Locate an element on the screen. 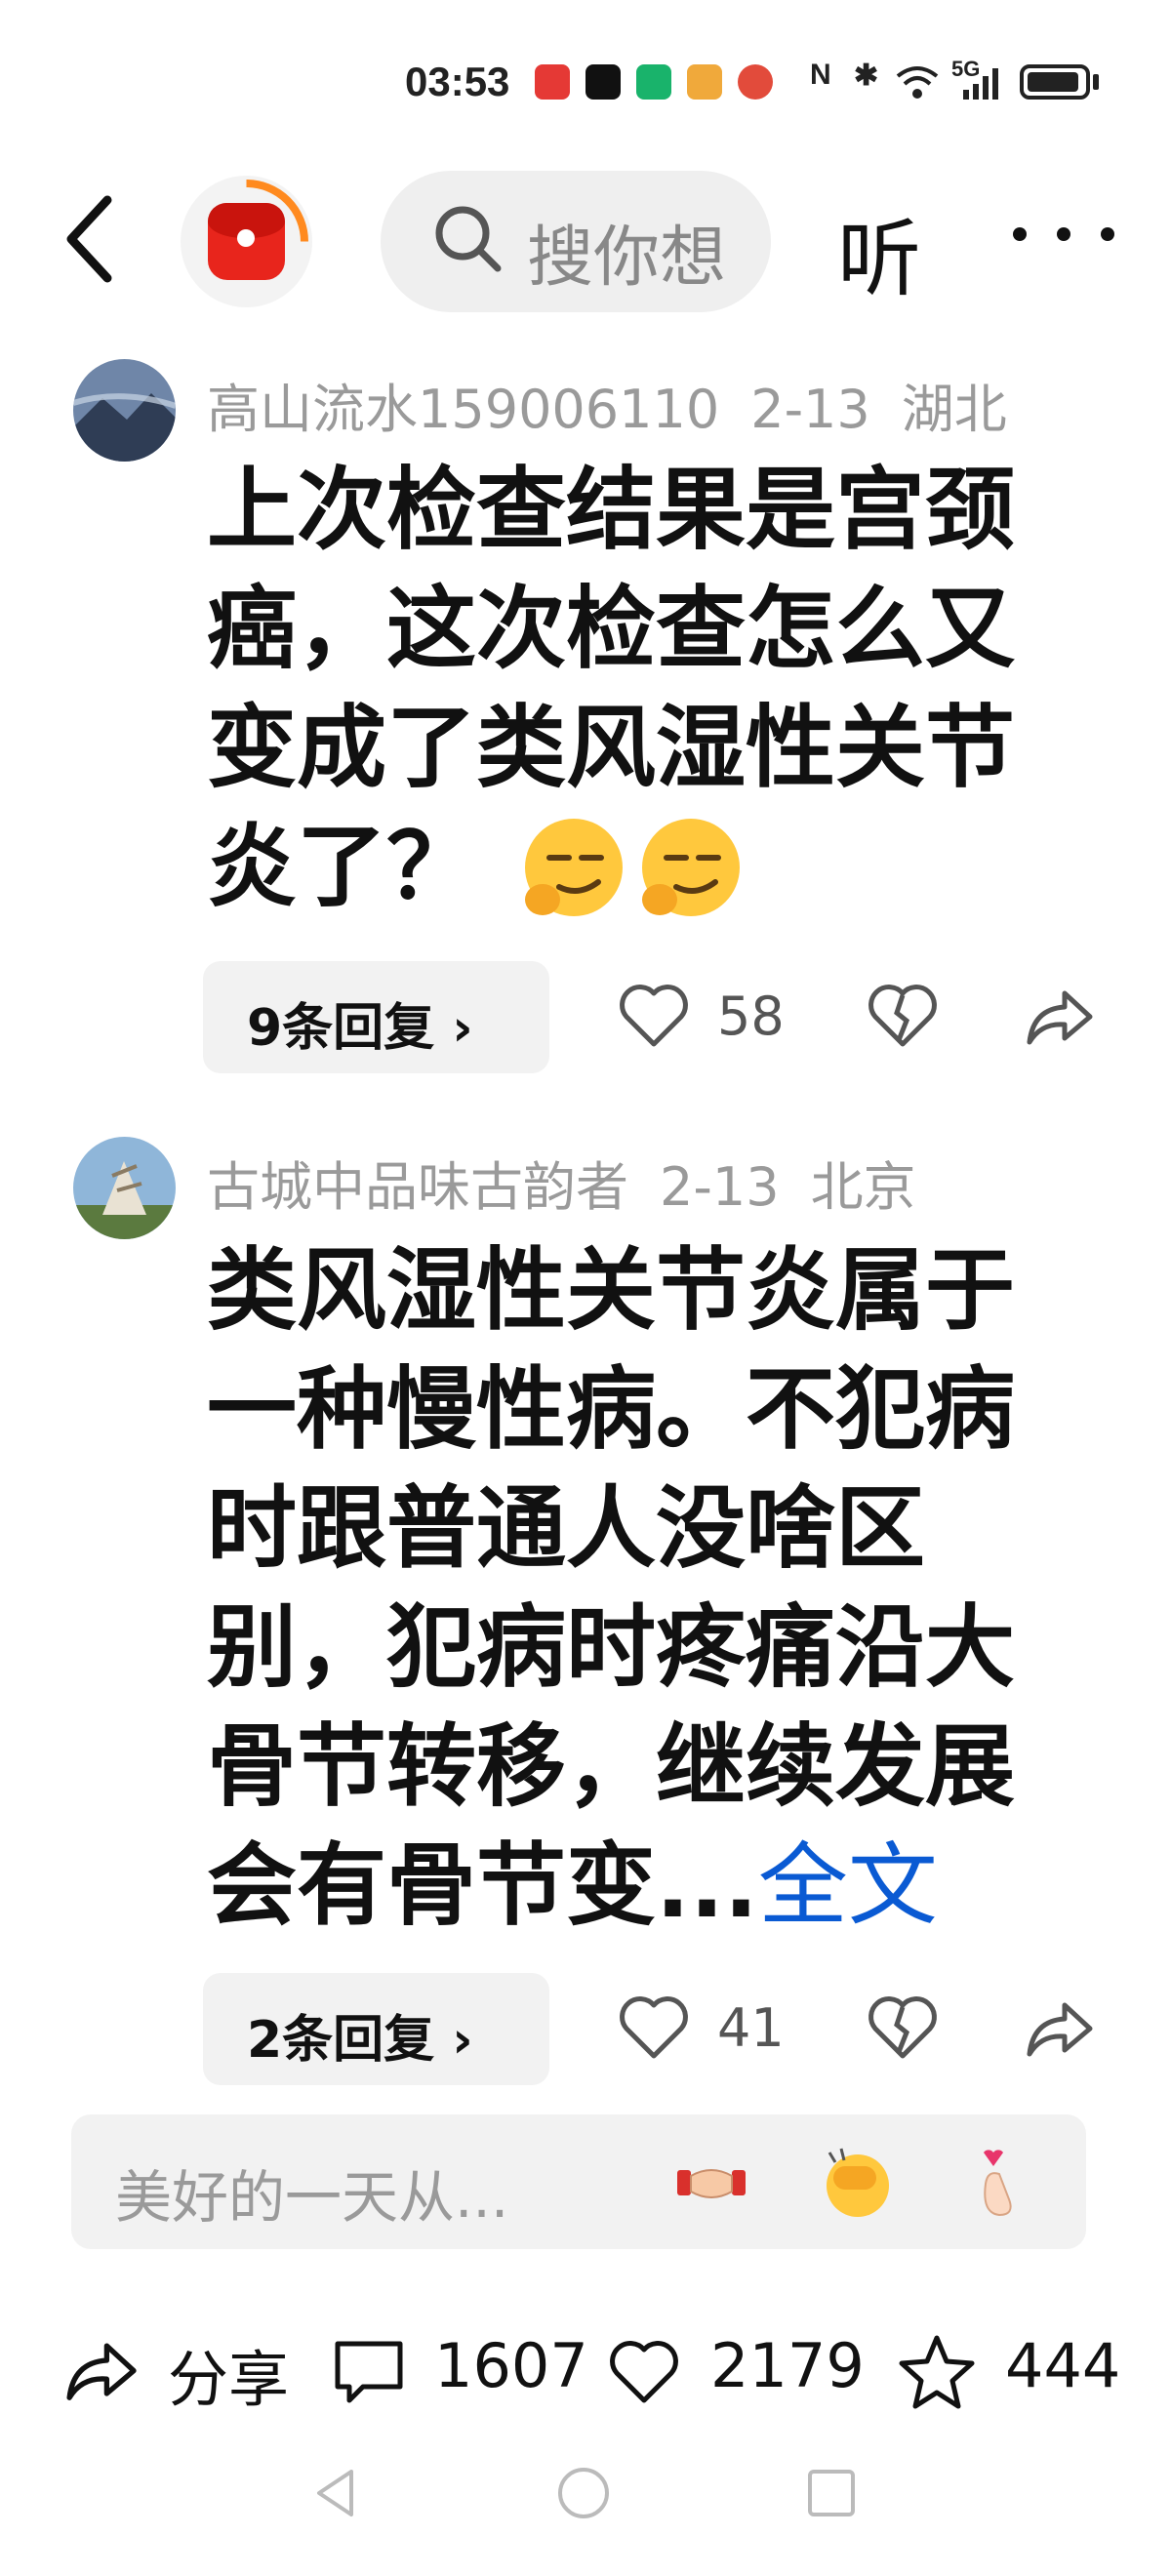 This screenshot has height=2576, width=1171. nav-back-icon is located at coordinates (336, 2493).